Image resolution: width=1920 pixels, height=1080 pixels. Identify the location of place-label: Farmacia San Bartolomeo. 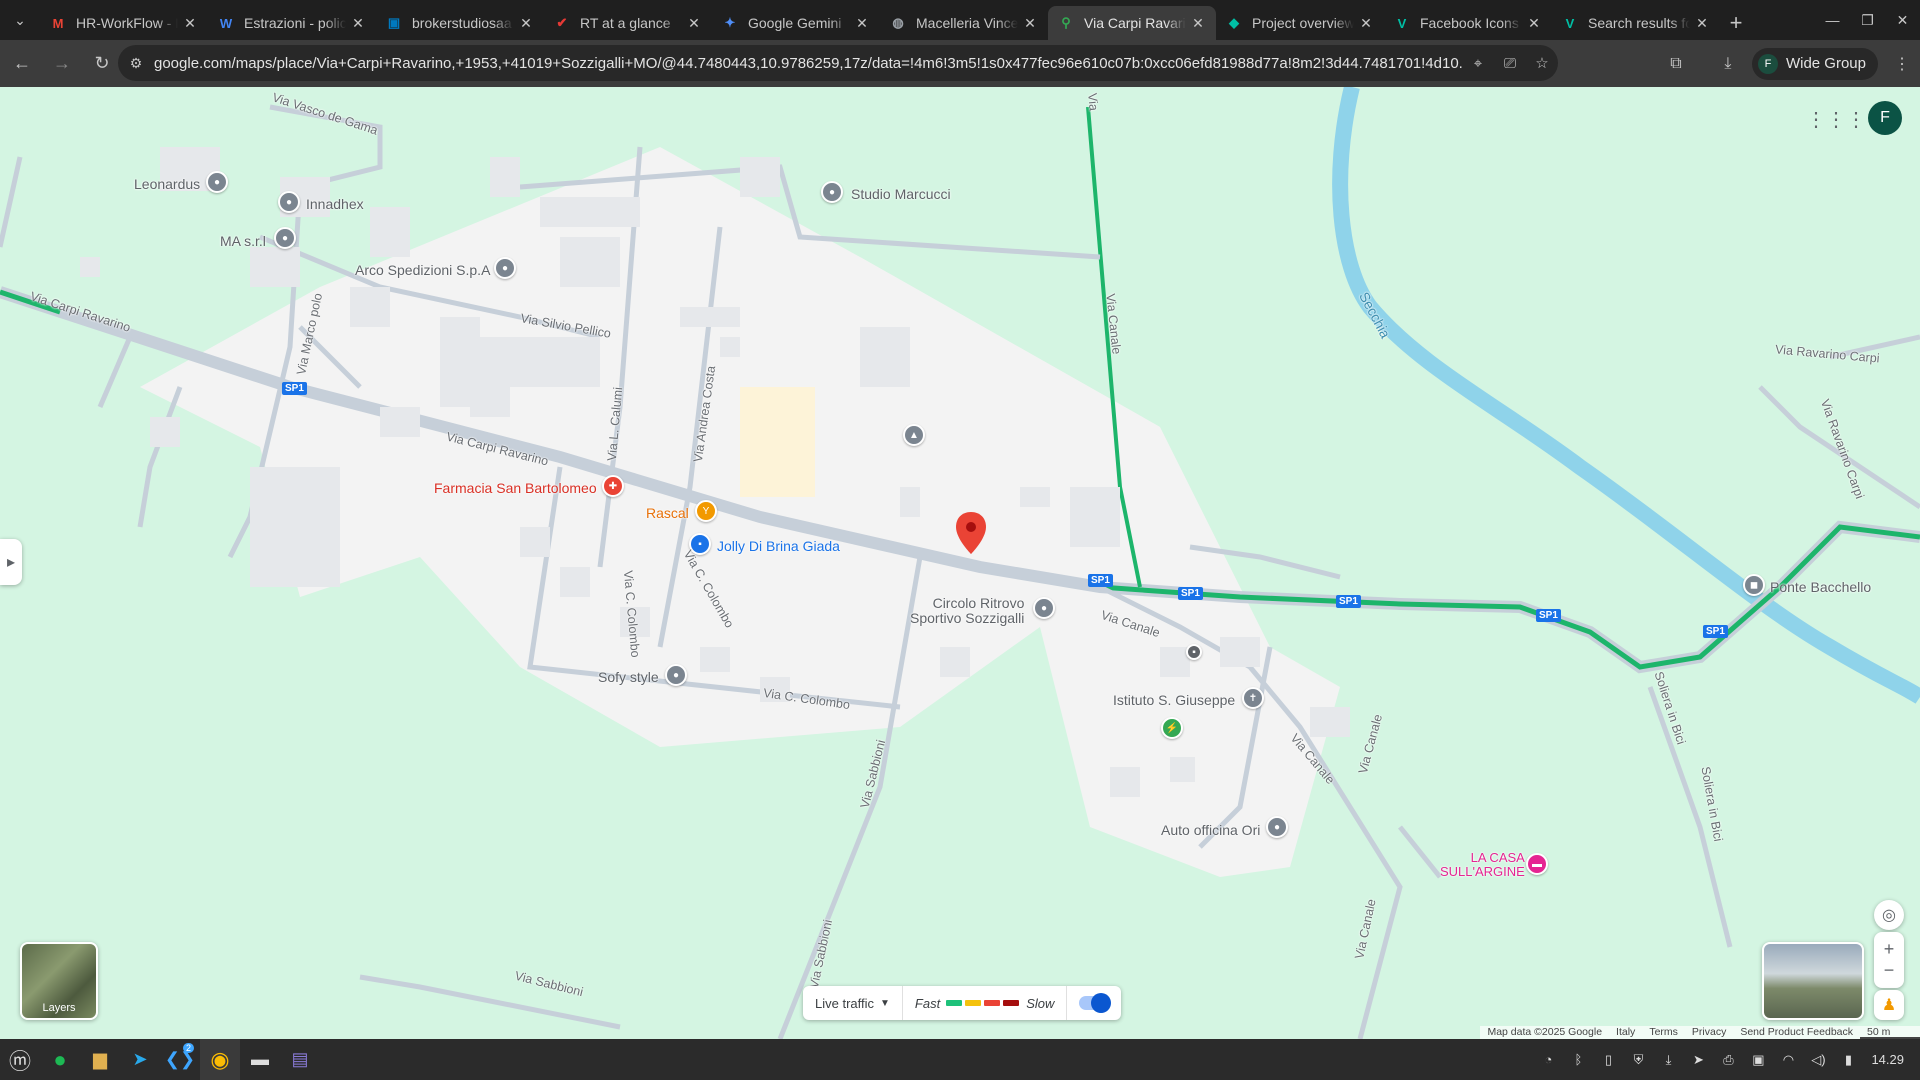
(515, 488).